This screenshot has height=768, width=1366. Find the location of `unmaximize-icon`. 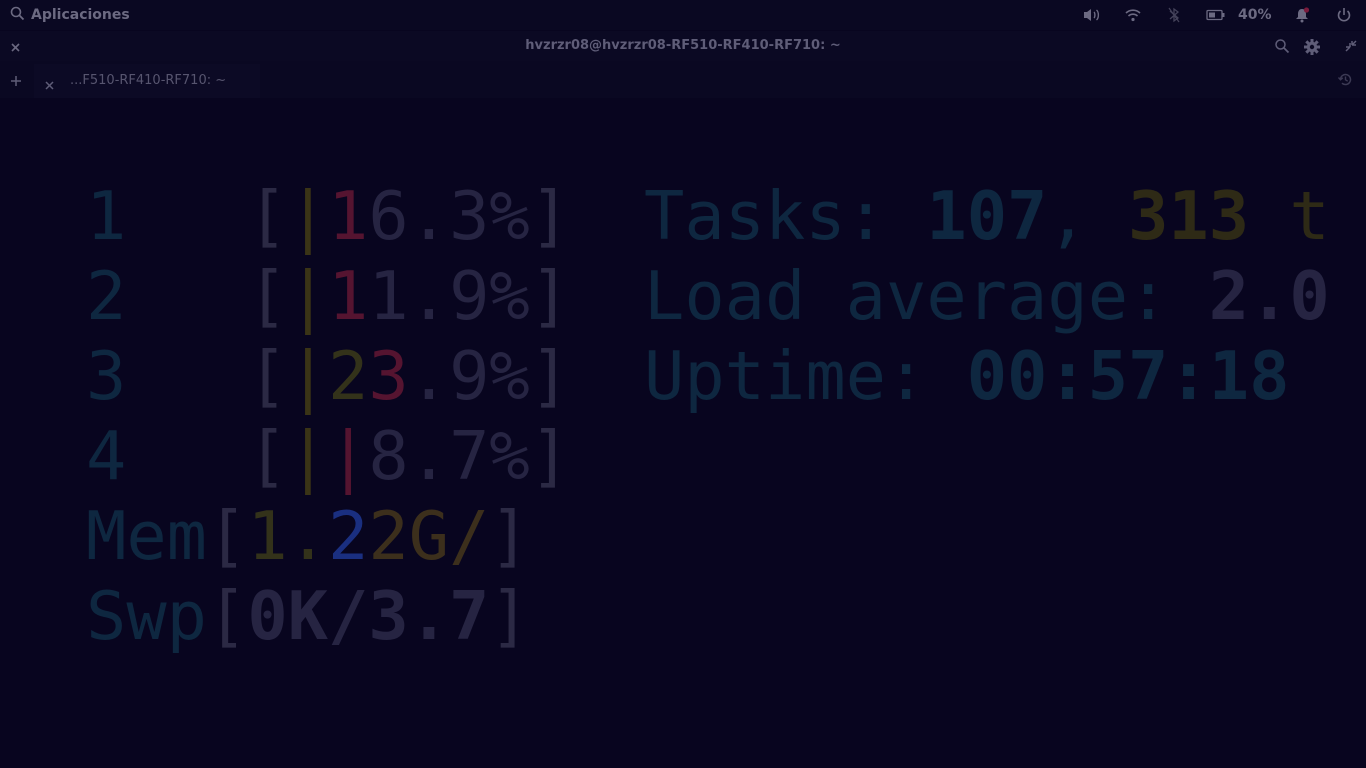

unmaximize-icon is located at coordinates (1351, 48).